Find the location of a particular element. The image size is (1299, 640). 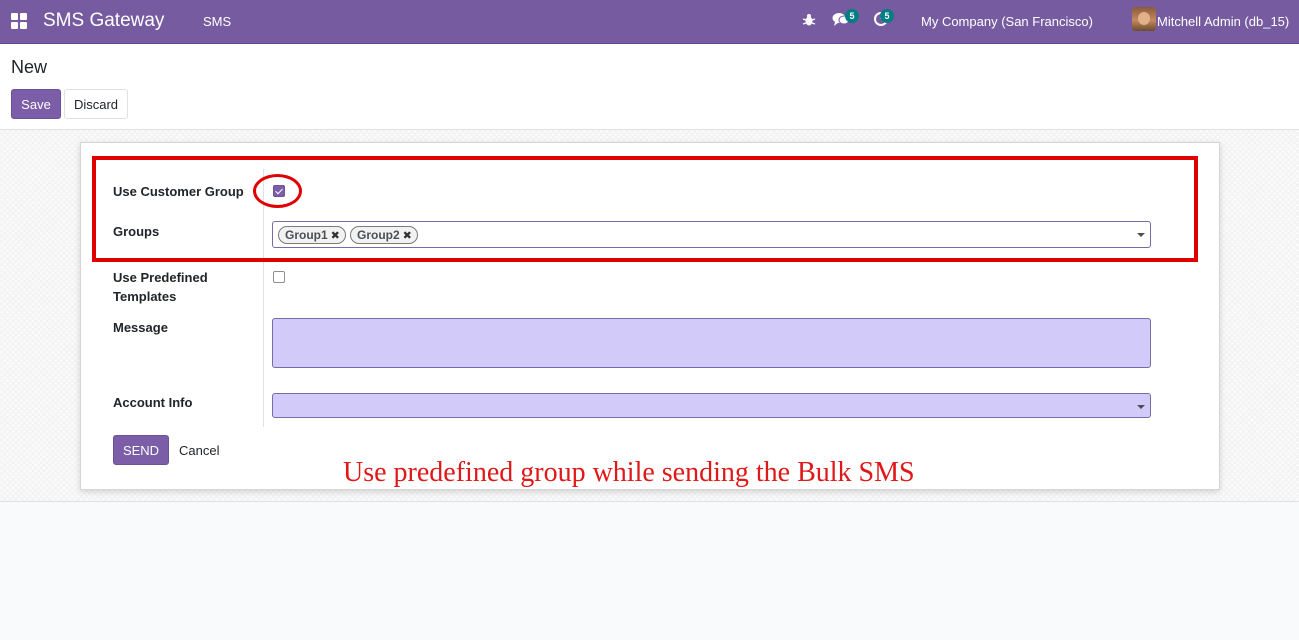

apps-menu-icon is located at coordinates (19, 21).